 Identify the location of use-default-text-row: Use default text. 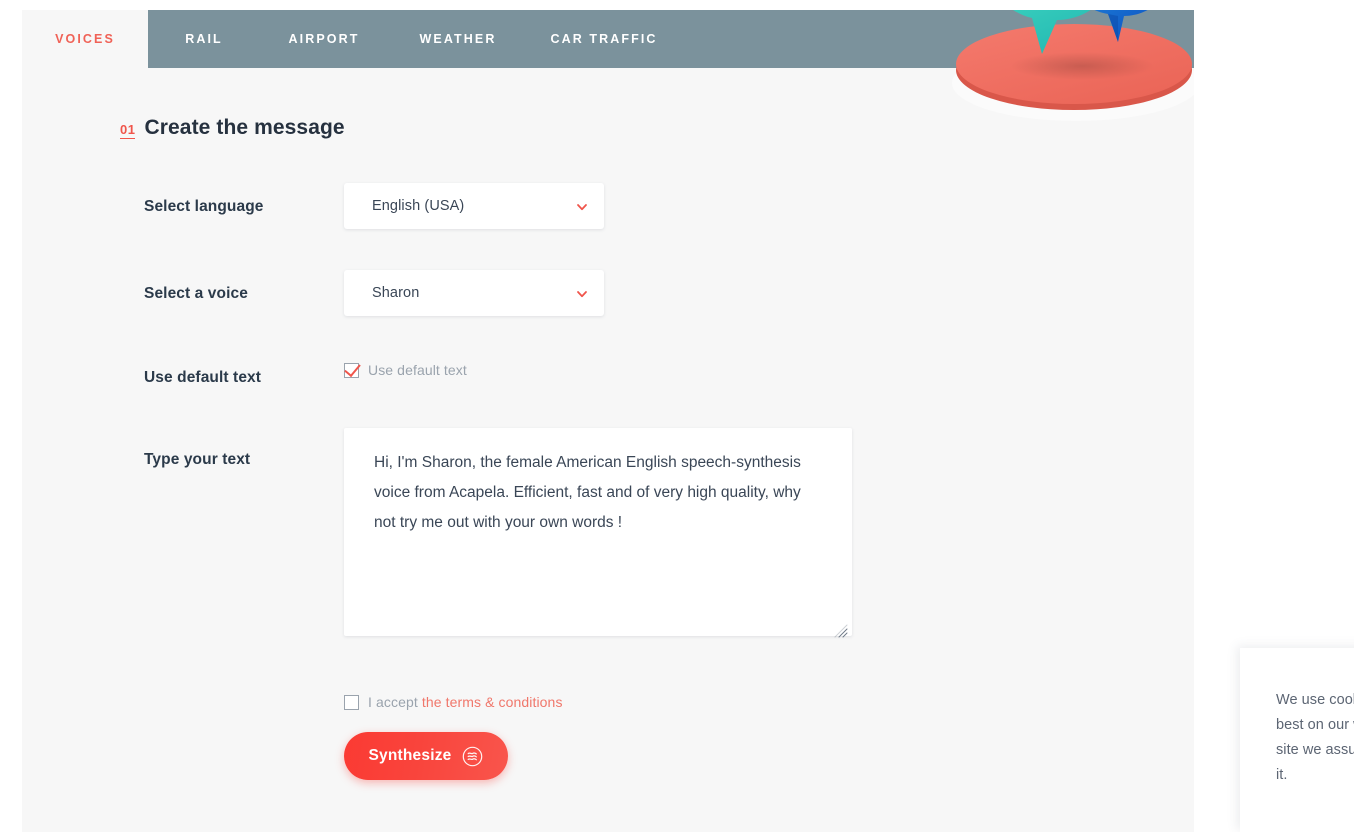
(405, 370).